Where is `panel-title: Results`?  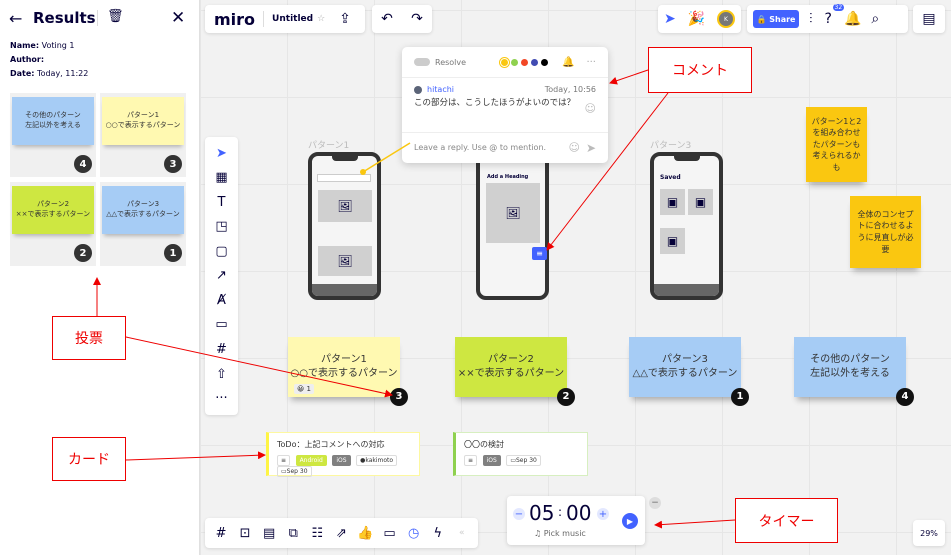 panel-title: Results is located at coordinates (64, 18).